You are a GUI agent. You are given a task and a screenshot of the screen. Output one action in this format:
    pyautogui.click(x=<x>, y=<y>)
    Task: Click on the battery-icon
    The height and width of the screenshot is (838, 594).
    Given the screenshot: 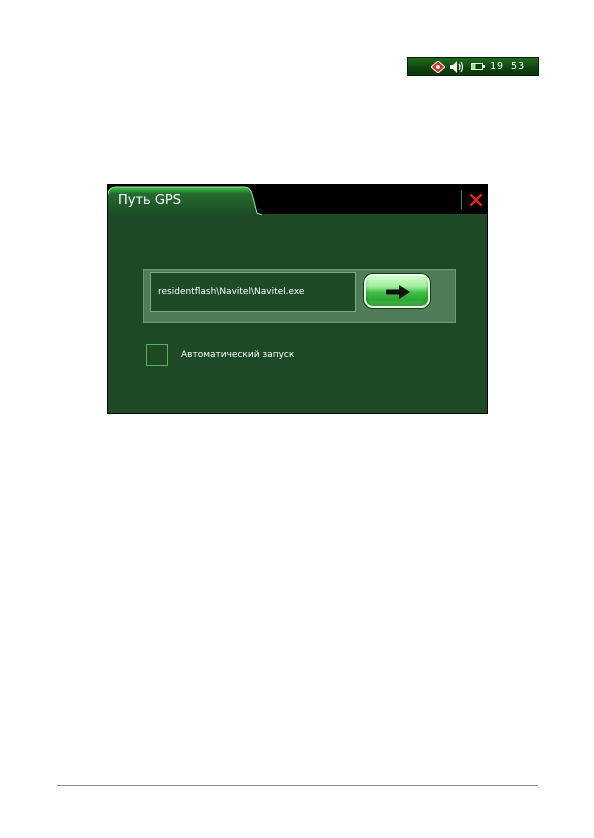 What is the action you would take?
    pyautogui.click(x=478, y=66)
    